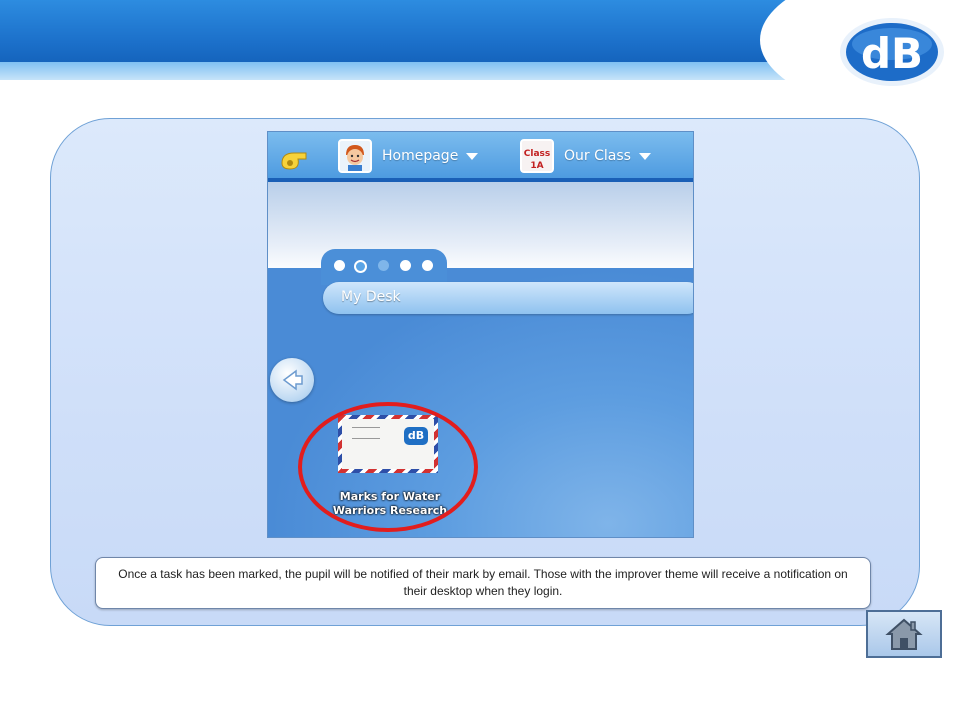  I want to click on db-logo: dB, so click(892, 50).